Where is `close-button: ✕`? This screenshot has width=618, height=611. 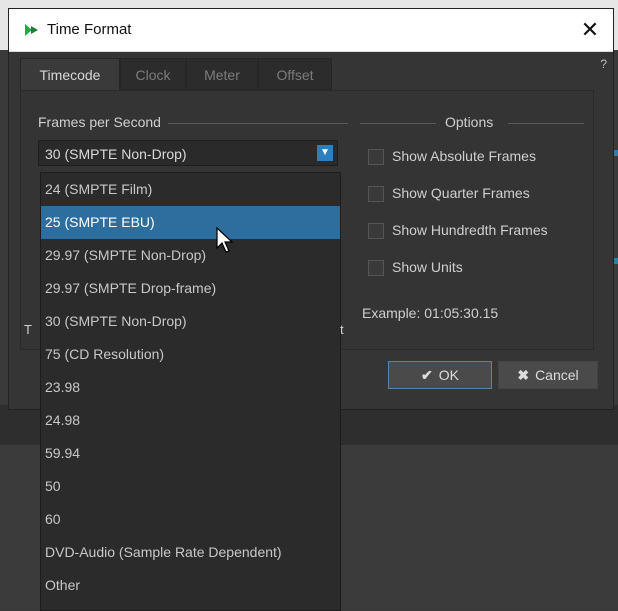
close-button: ✕ is located at coordinates (590, 30).